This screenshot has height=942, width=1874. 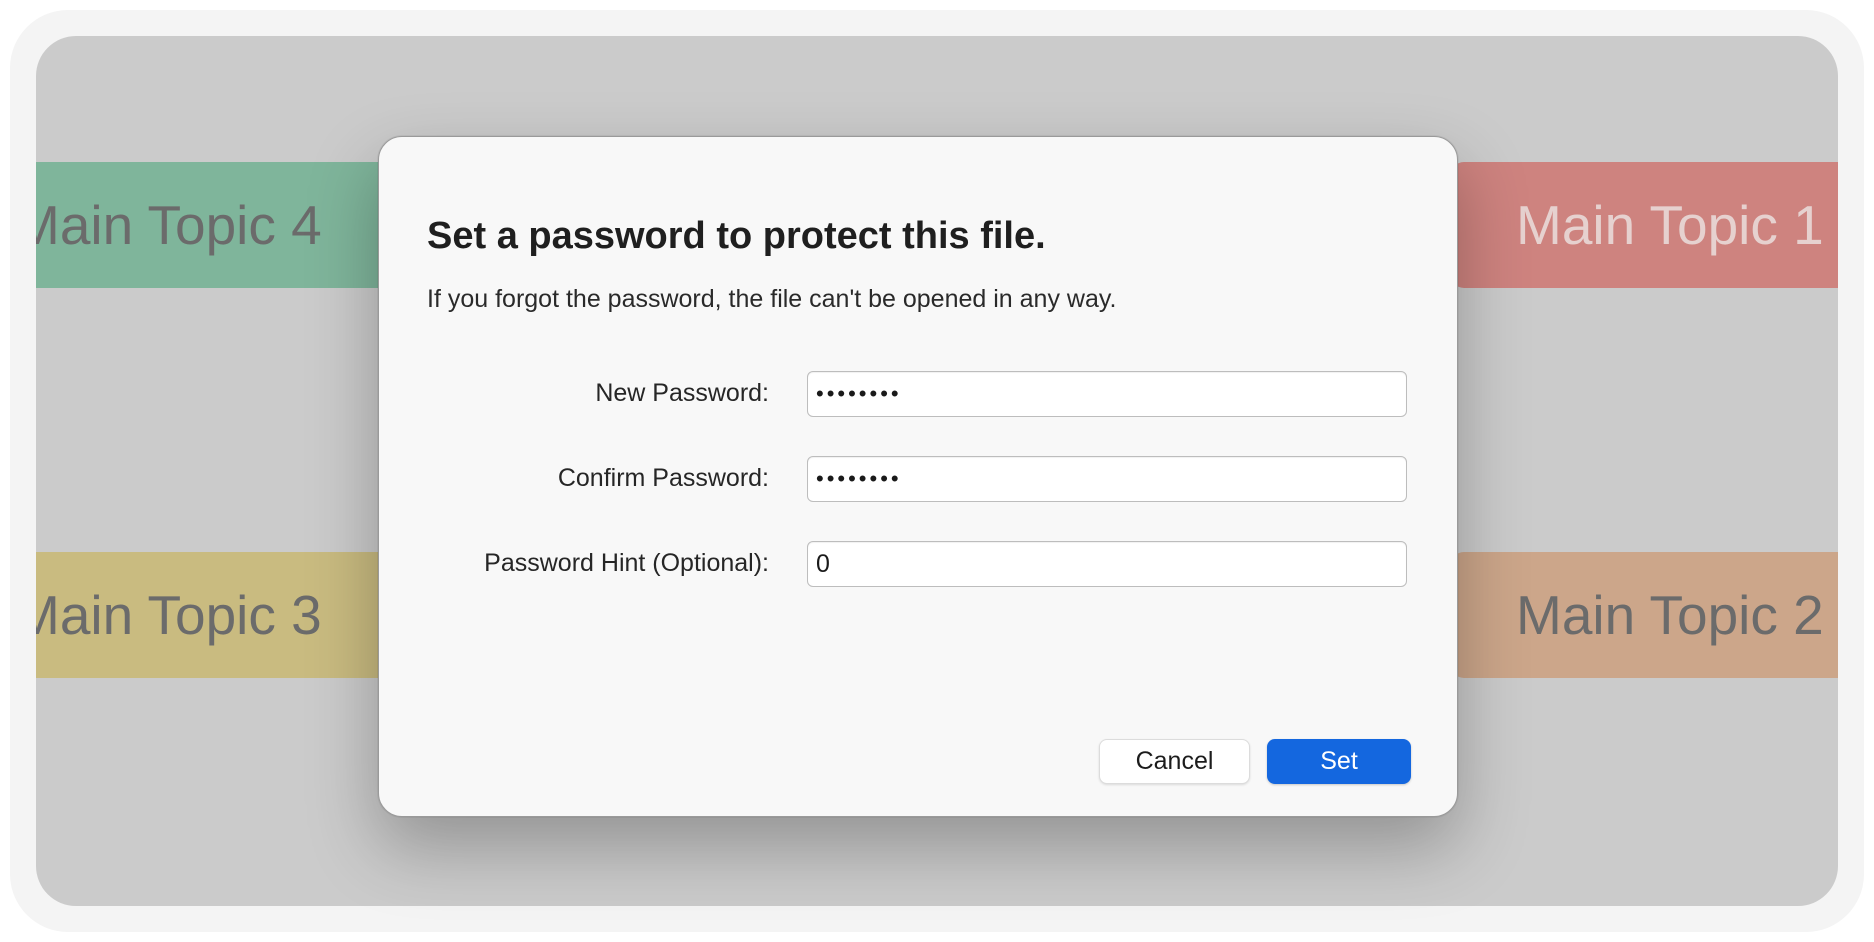 I want to click on topic-label: Main Topic 2, so click(x=1670, y=615).